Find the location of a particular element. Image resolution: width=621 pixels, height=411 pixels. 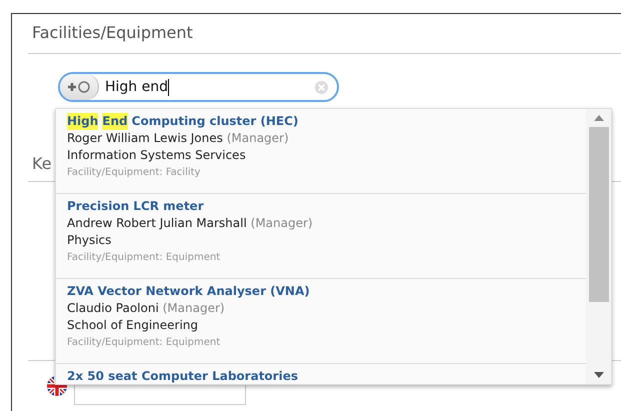

search-input: High end is located at coordinates (136, 87).